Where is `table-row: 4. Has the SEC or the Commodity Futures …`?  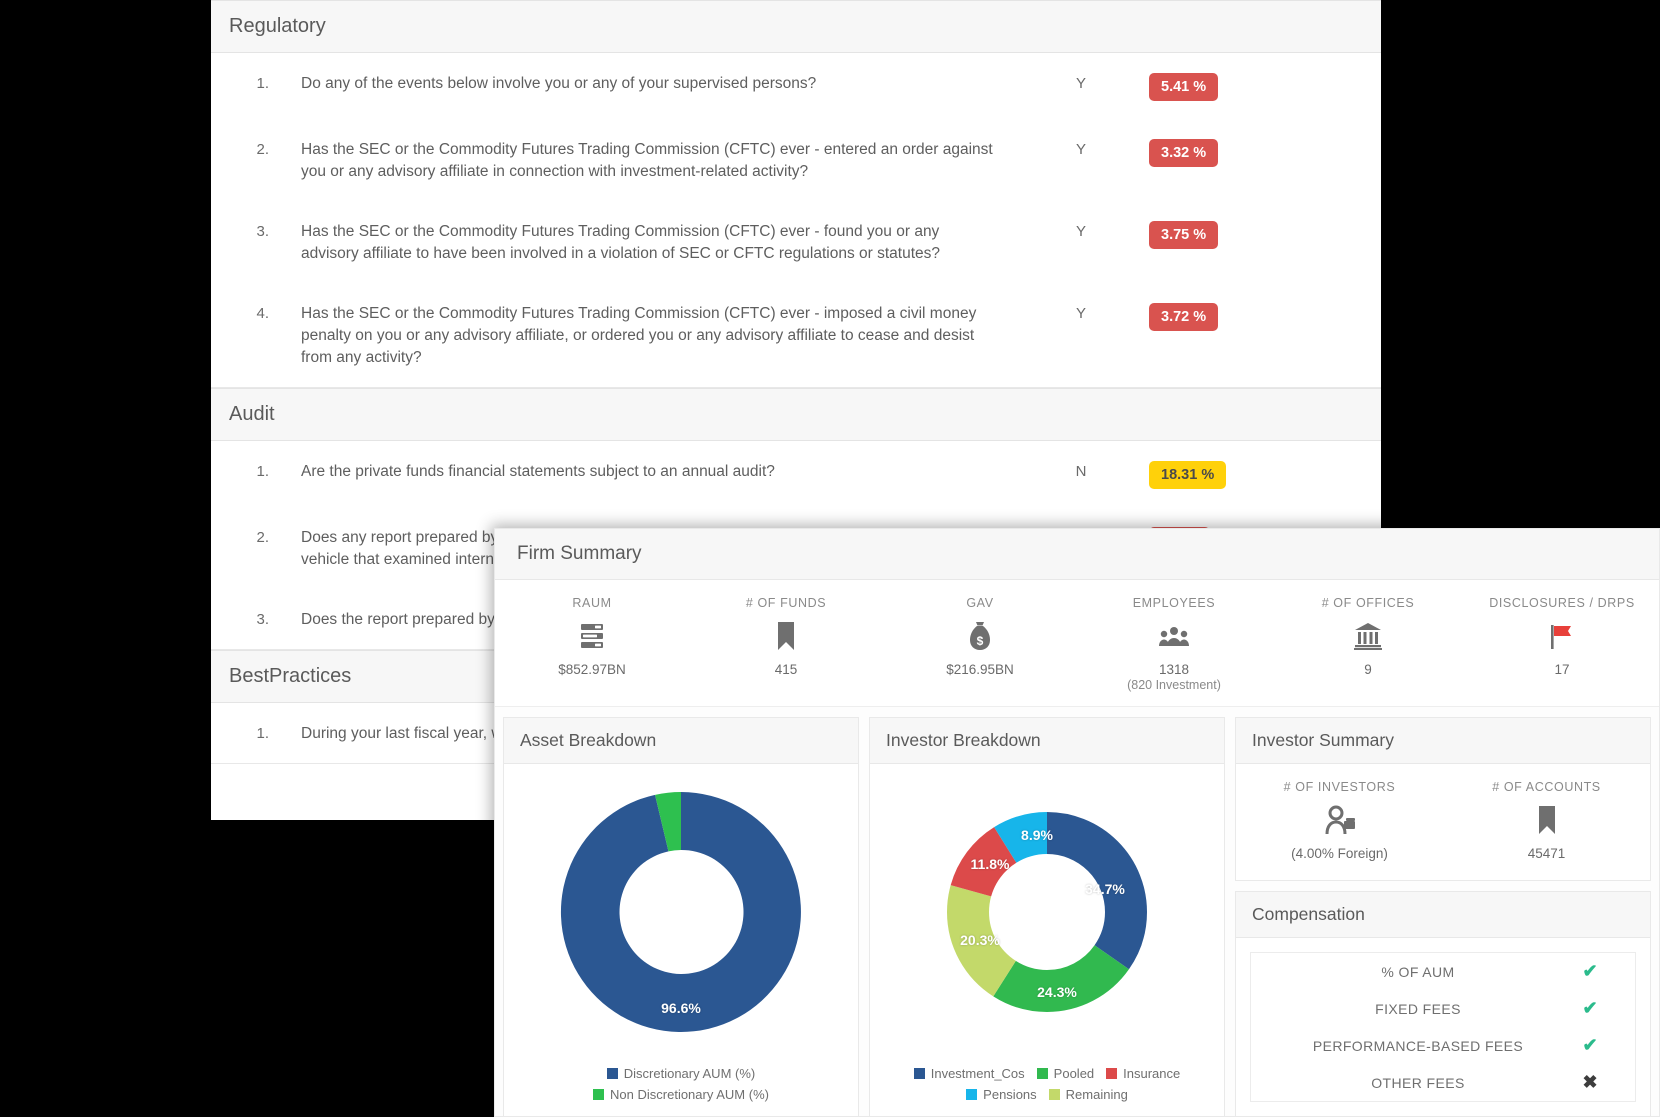
table-row: 4. Has the SEC or the Commodity Futures … is located at coordinates (796, 335).